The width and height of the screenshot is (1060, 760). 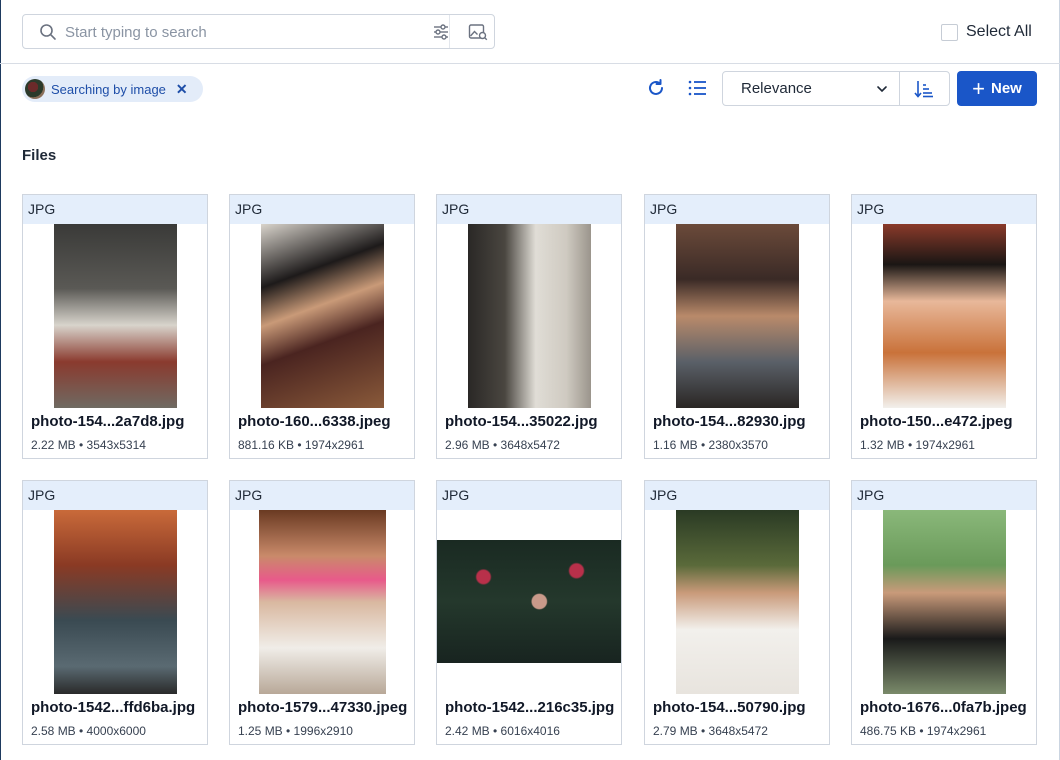 What do you see at coordinates (108, 89) in the screenshot?
I see `image-search-chip-label: Searching by image` at bounding box center [108, 89].